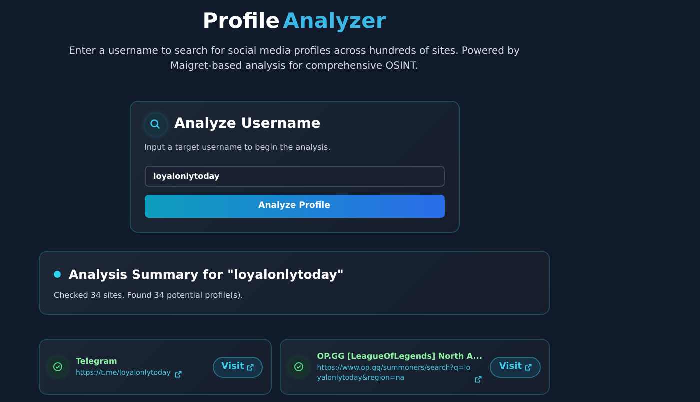 The height and width of the screenshot is (402, 700). Describe the element at coordinates (149, 296) in the screenshot. I see `summary-text: Checked 34 sites. Found 34 potential profile(s).` at that location.